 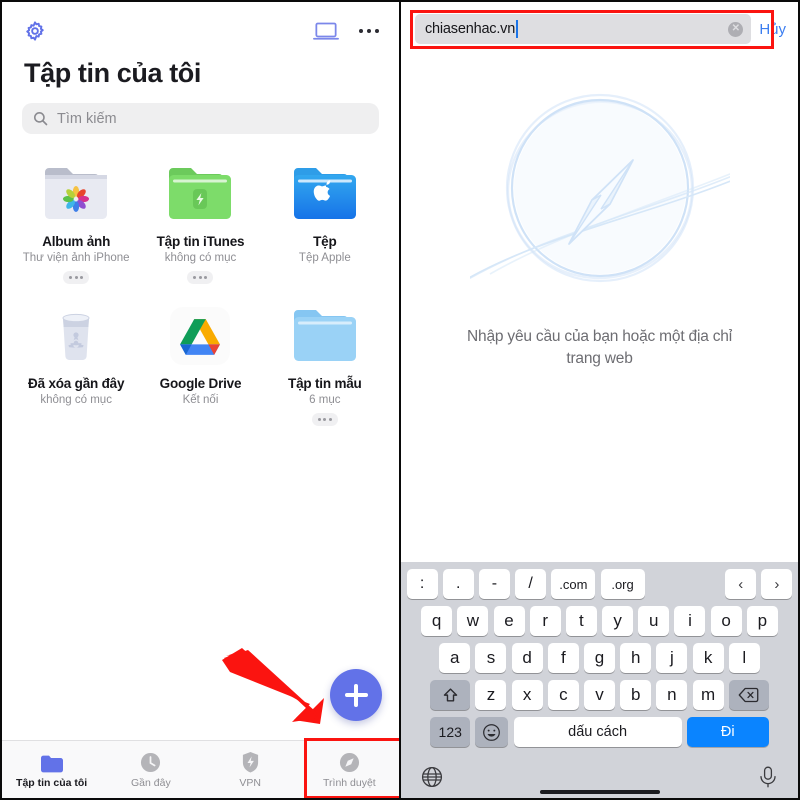 I want to click on keyboard-row-1: q w e r t y u i o p, so click(x=599, y=621).